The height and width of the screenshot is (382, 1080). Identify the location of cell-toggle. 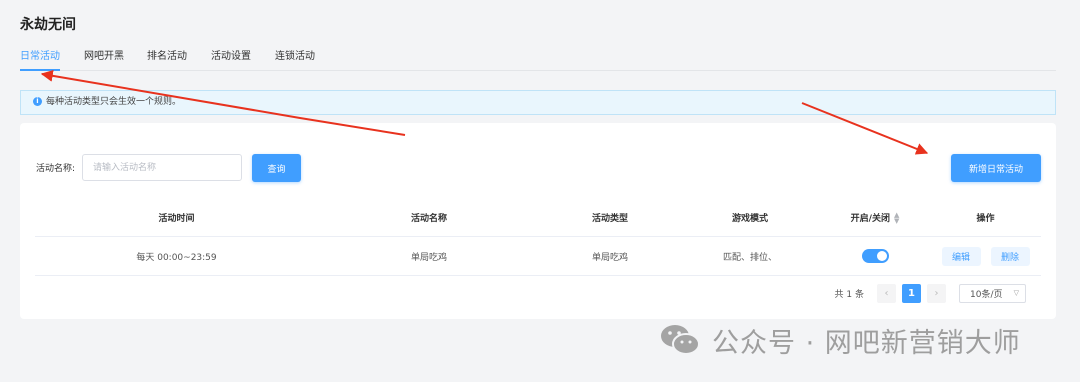
(875, 256).